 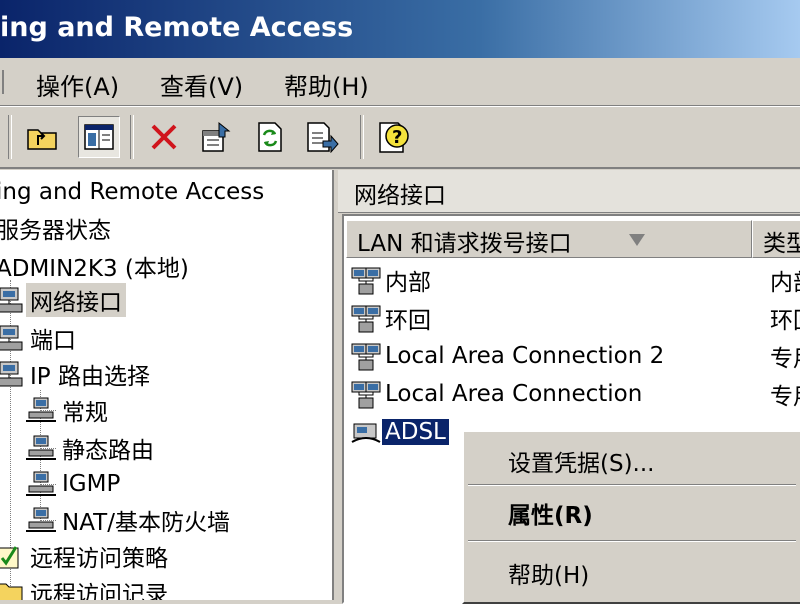 I want to click on tree-item-network-interfaces: 网络接口, so click(x=63, y=300).